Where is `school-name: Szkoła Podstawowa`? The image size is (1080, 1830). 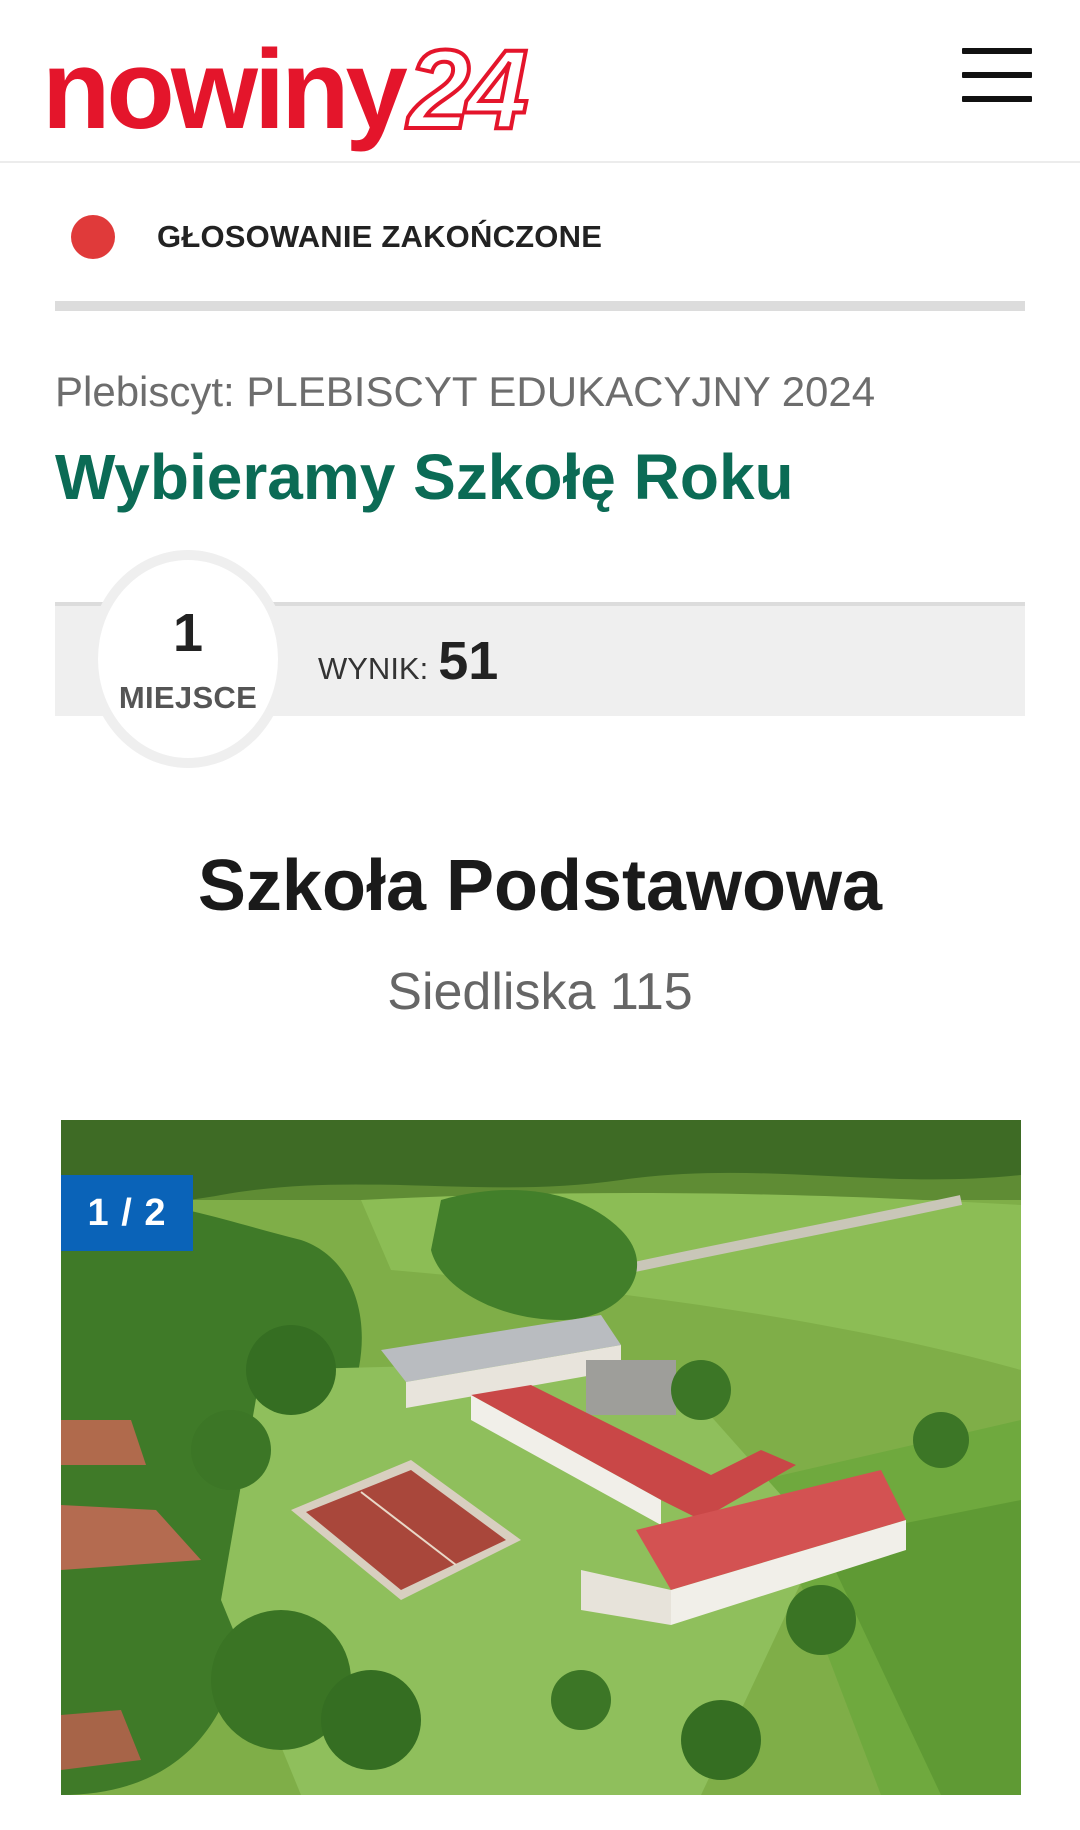 school-name: Szkoła Podstawowa is located at coordinates (540, 886).